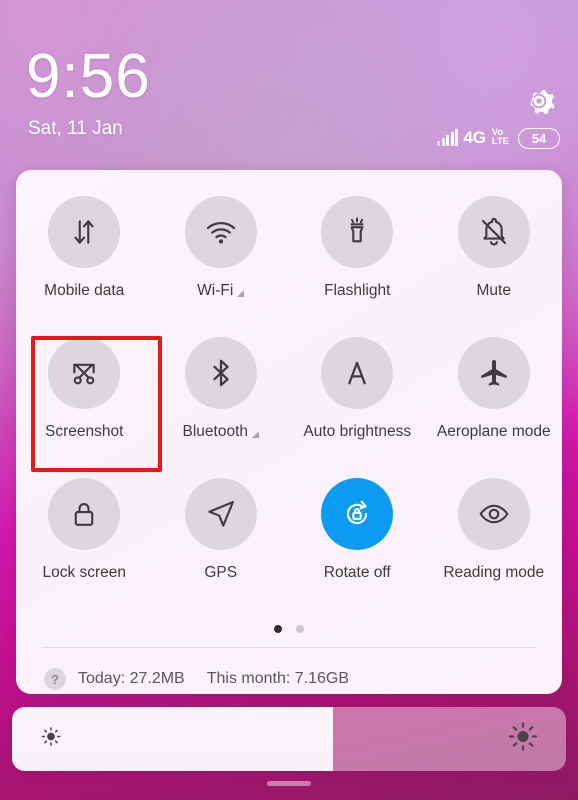 The image size is (578, 800). Describe the element at coordinates (131, 678) in the screenshot. I see `usage-today: Today: 27.2MB` at that location.